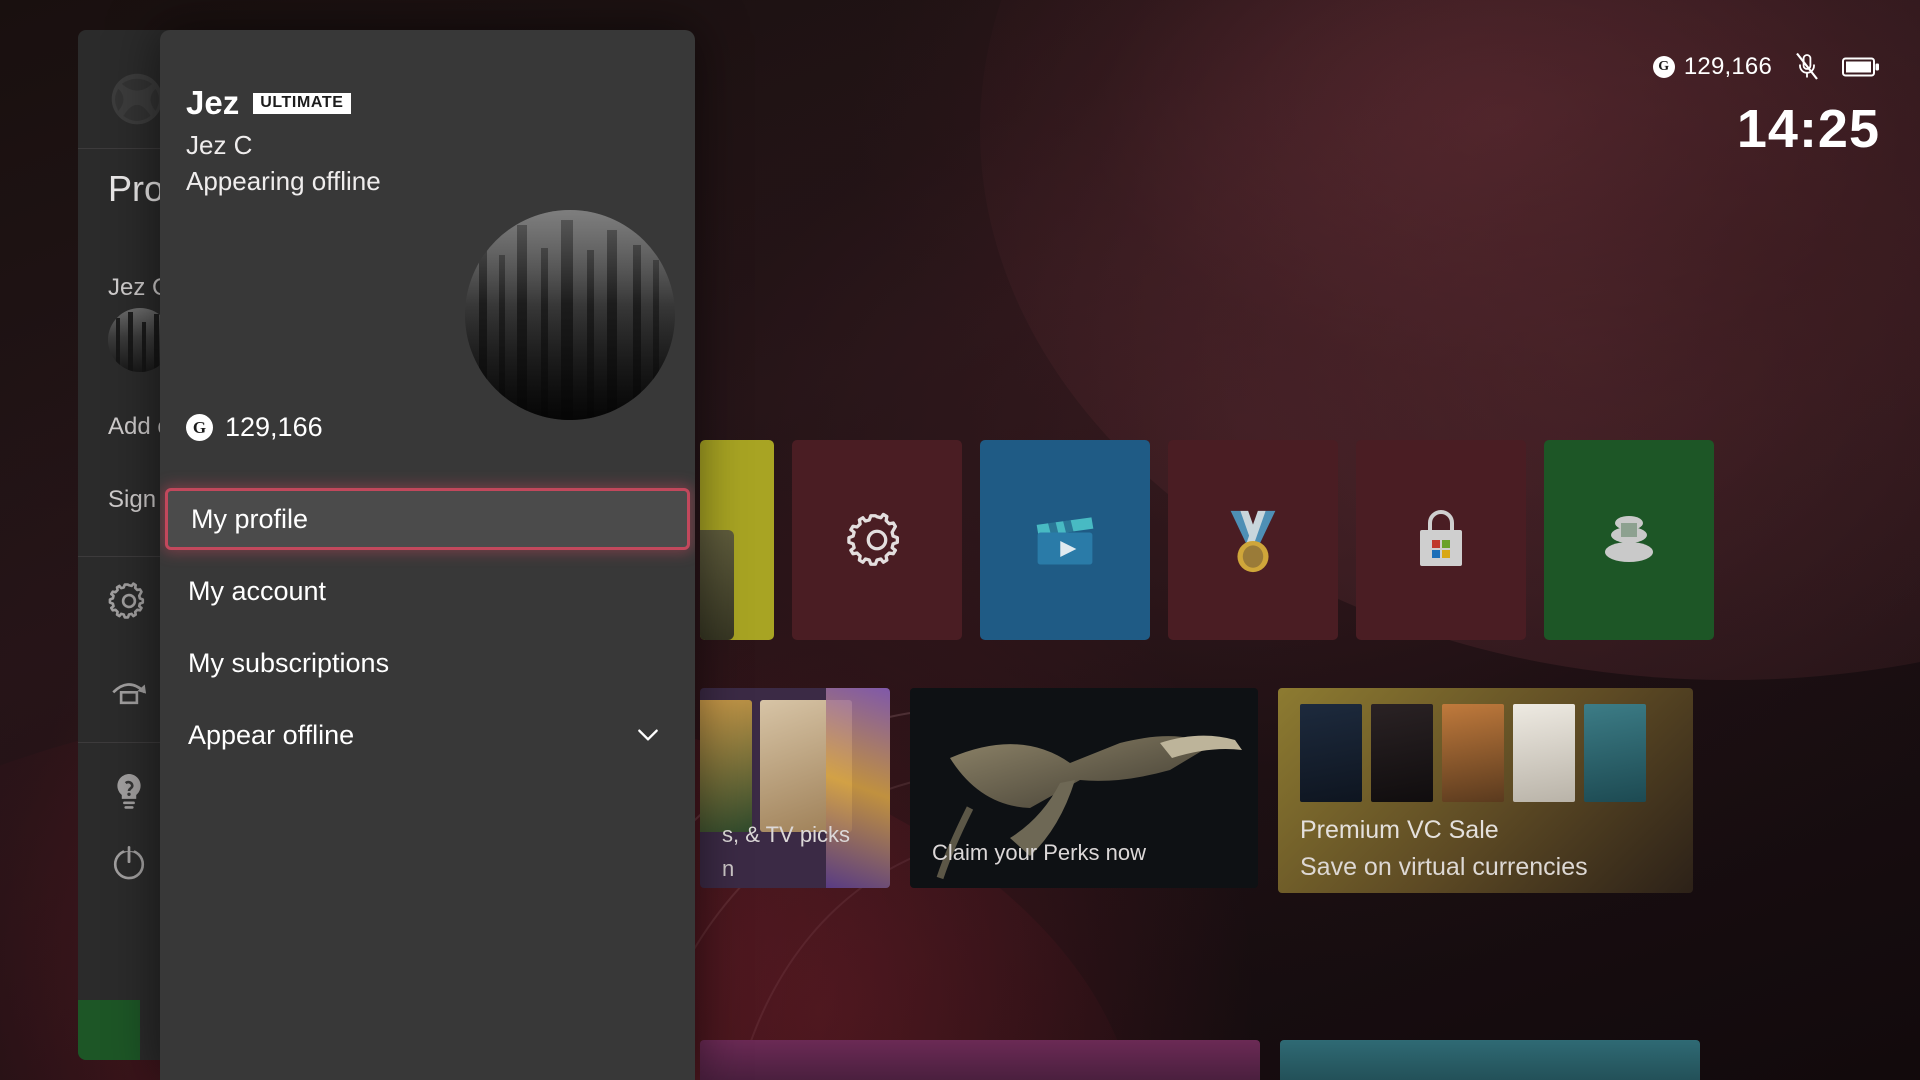 Image resolution: width=1920 pixels, height=1080 pixels. Describe the element at coordinates (302, 103) in the screenshot. I see `membership-badge: ULTIMATE` at that location.